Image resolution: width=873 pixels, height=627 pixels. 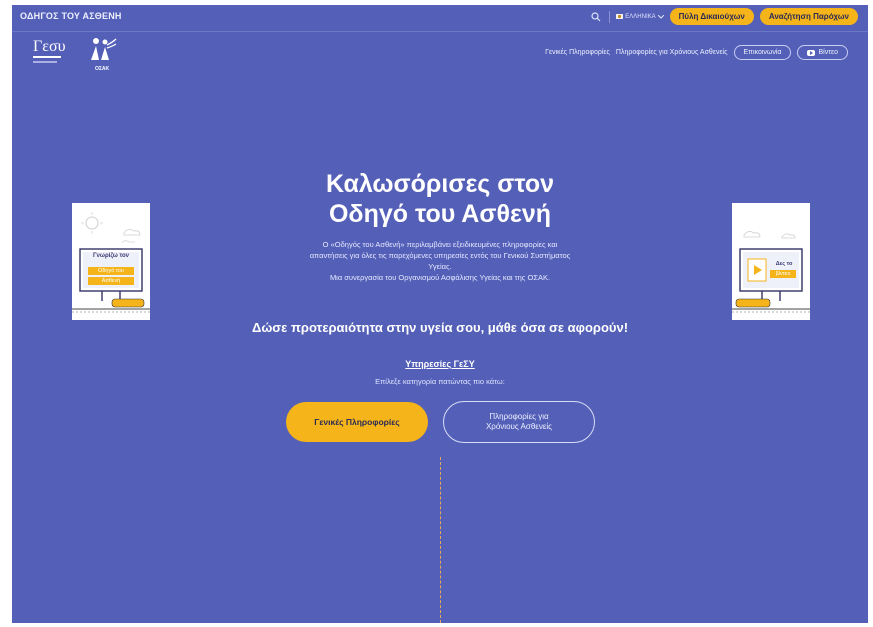 I want to click on language-label: ΕΛΛΗΝΙΚΑ, so click(x=640, y=16).